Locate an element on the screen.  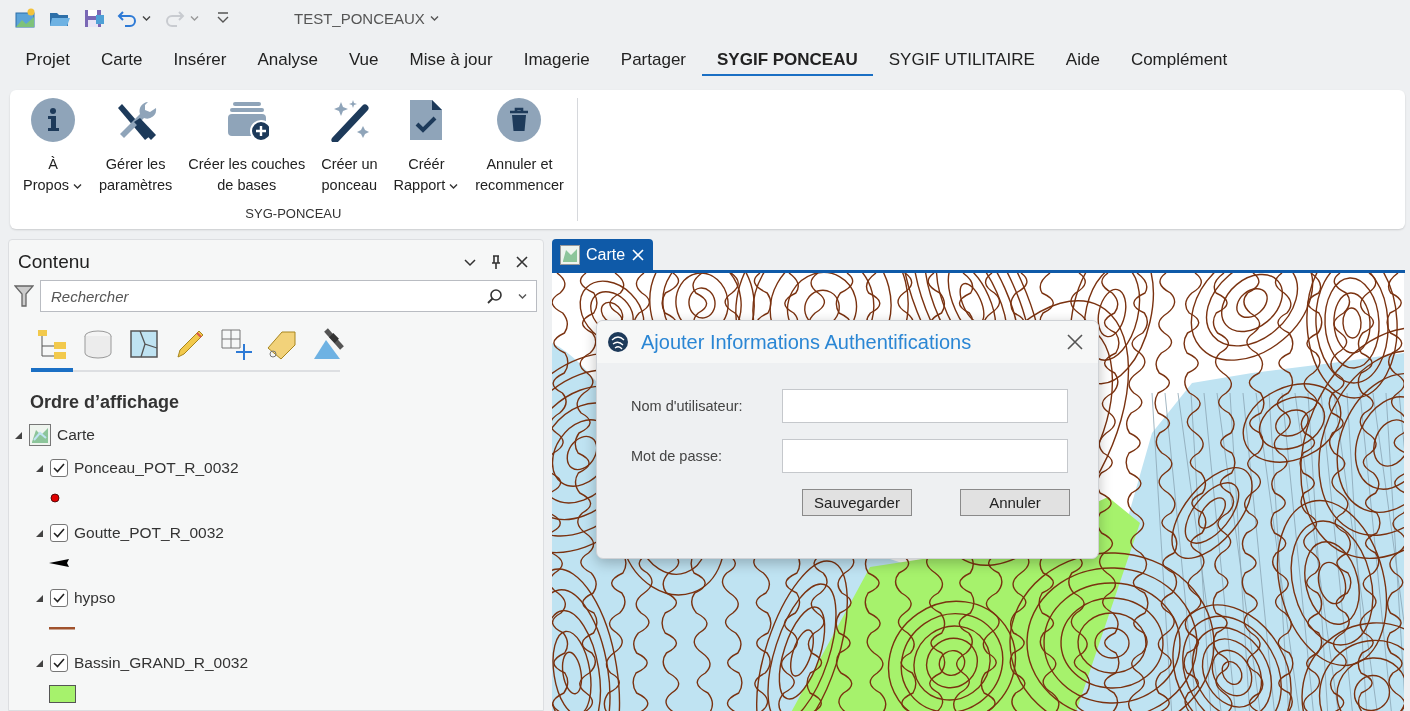
menu-tab: SYGIF UTILITAIRE is located at coordinates (962, 60).